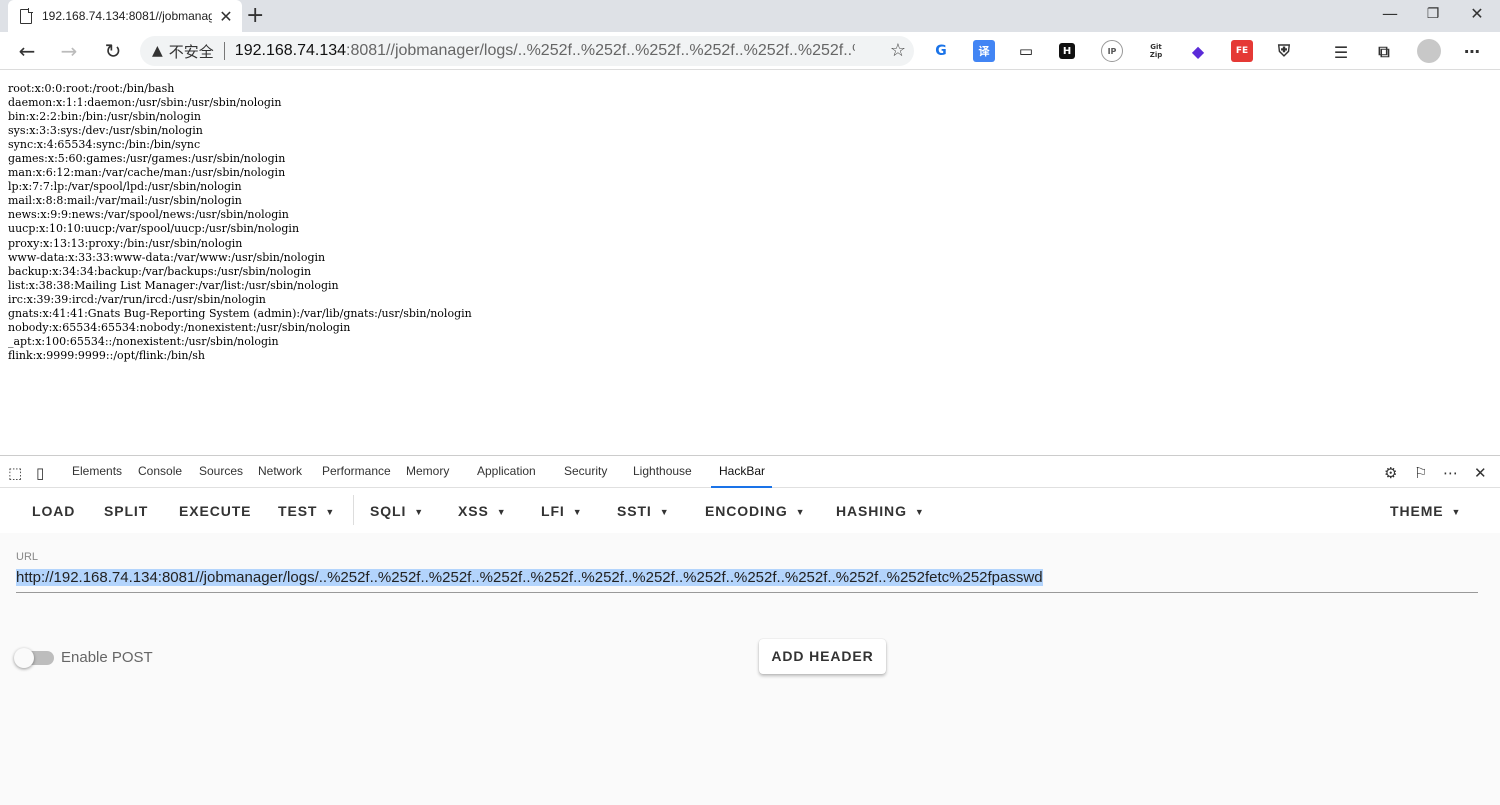 This screenshot has width=1500, height=805. I want to click on forward-arrow-icon: →, so click(69, 51).